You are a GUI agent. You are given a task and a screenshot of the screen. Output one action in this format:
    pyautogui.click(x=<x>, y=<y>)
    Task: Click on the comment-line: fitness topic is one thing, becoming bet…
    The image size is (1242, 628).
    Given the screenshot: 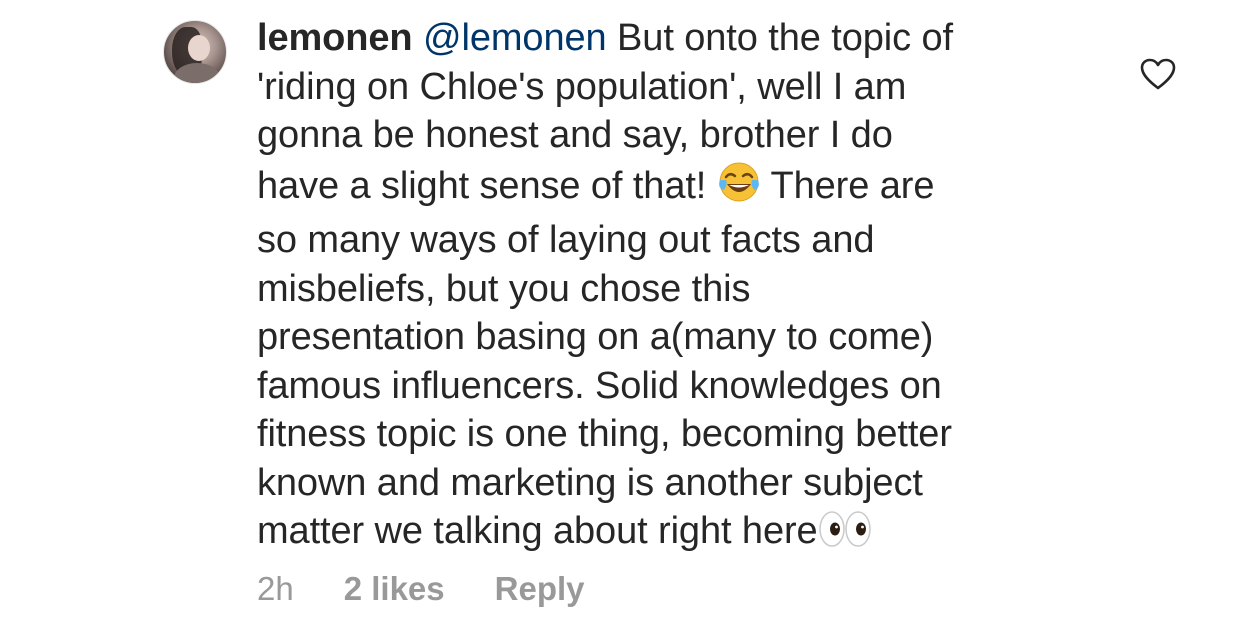 What is the action you would take?
    pyautogui.click(x=604, y=434)
    